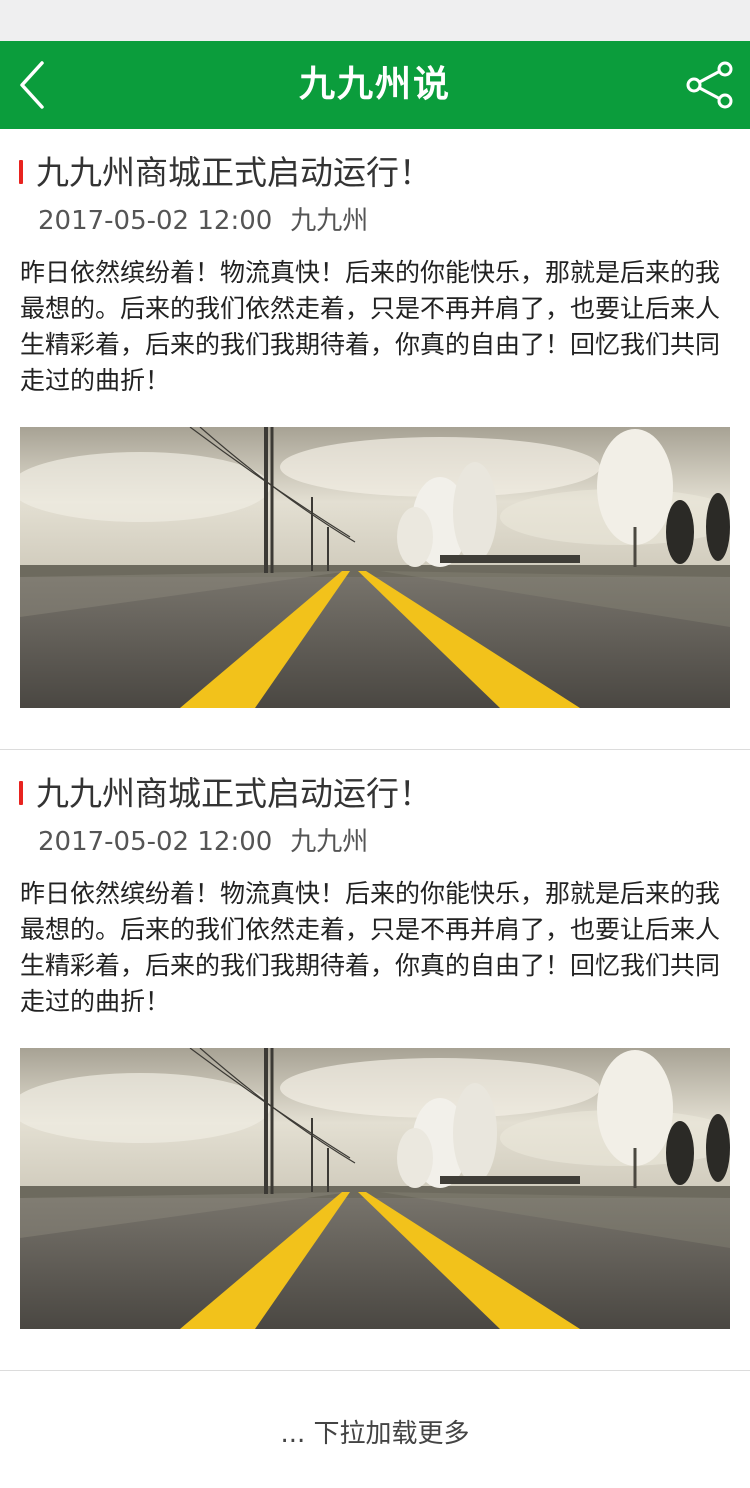 The image size is (750, 1488). What do you see at coordinates (32, 85) in the screenshot?
I see `chevron-left-icon` at bounding box center [32, 85].